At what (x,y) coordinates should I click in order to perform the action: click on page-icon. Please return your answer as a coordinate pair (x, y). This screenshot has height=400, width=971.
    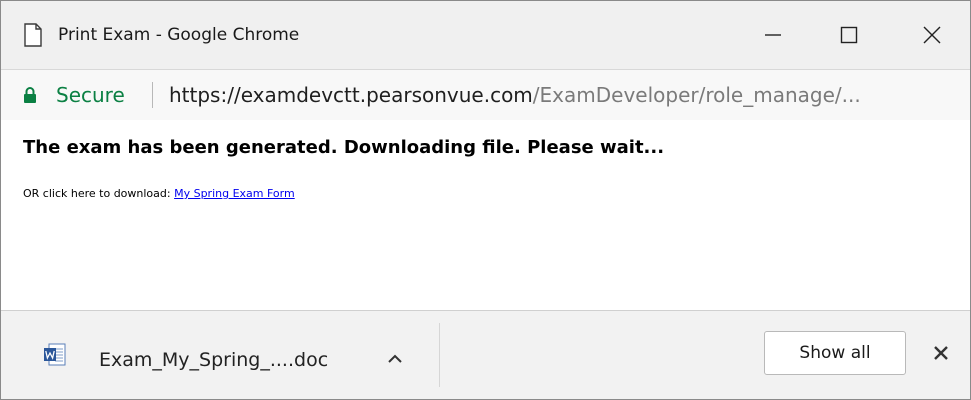
    Looking at the image, I should click on (33, 35).